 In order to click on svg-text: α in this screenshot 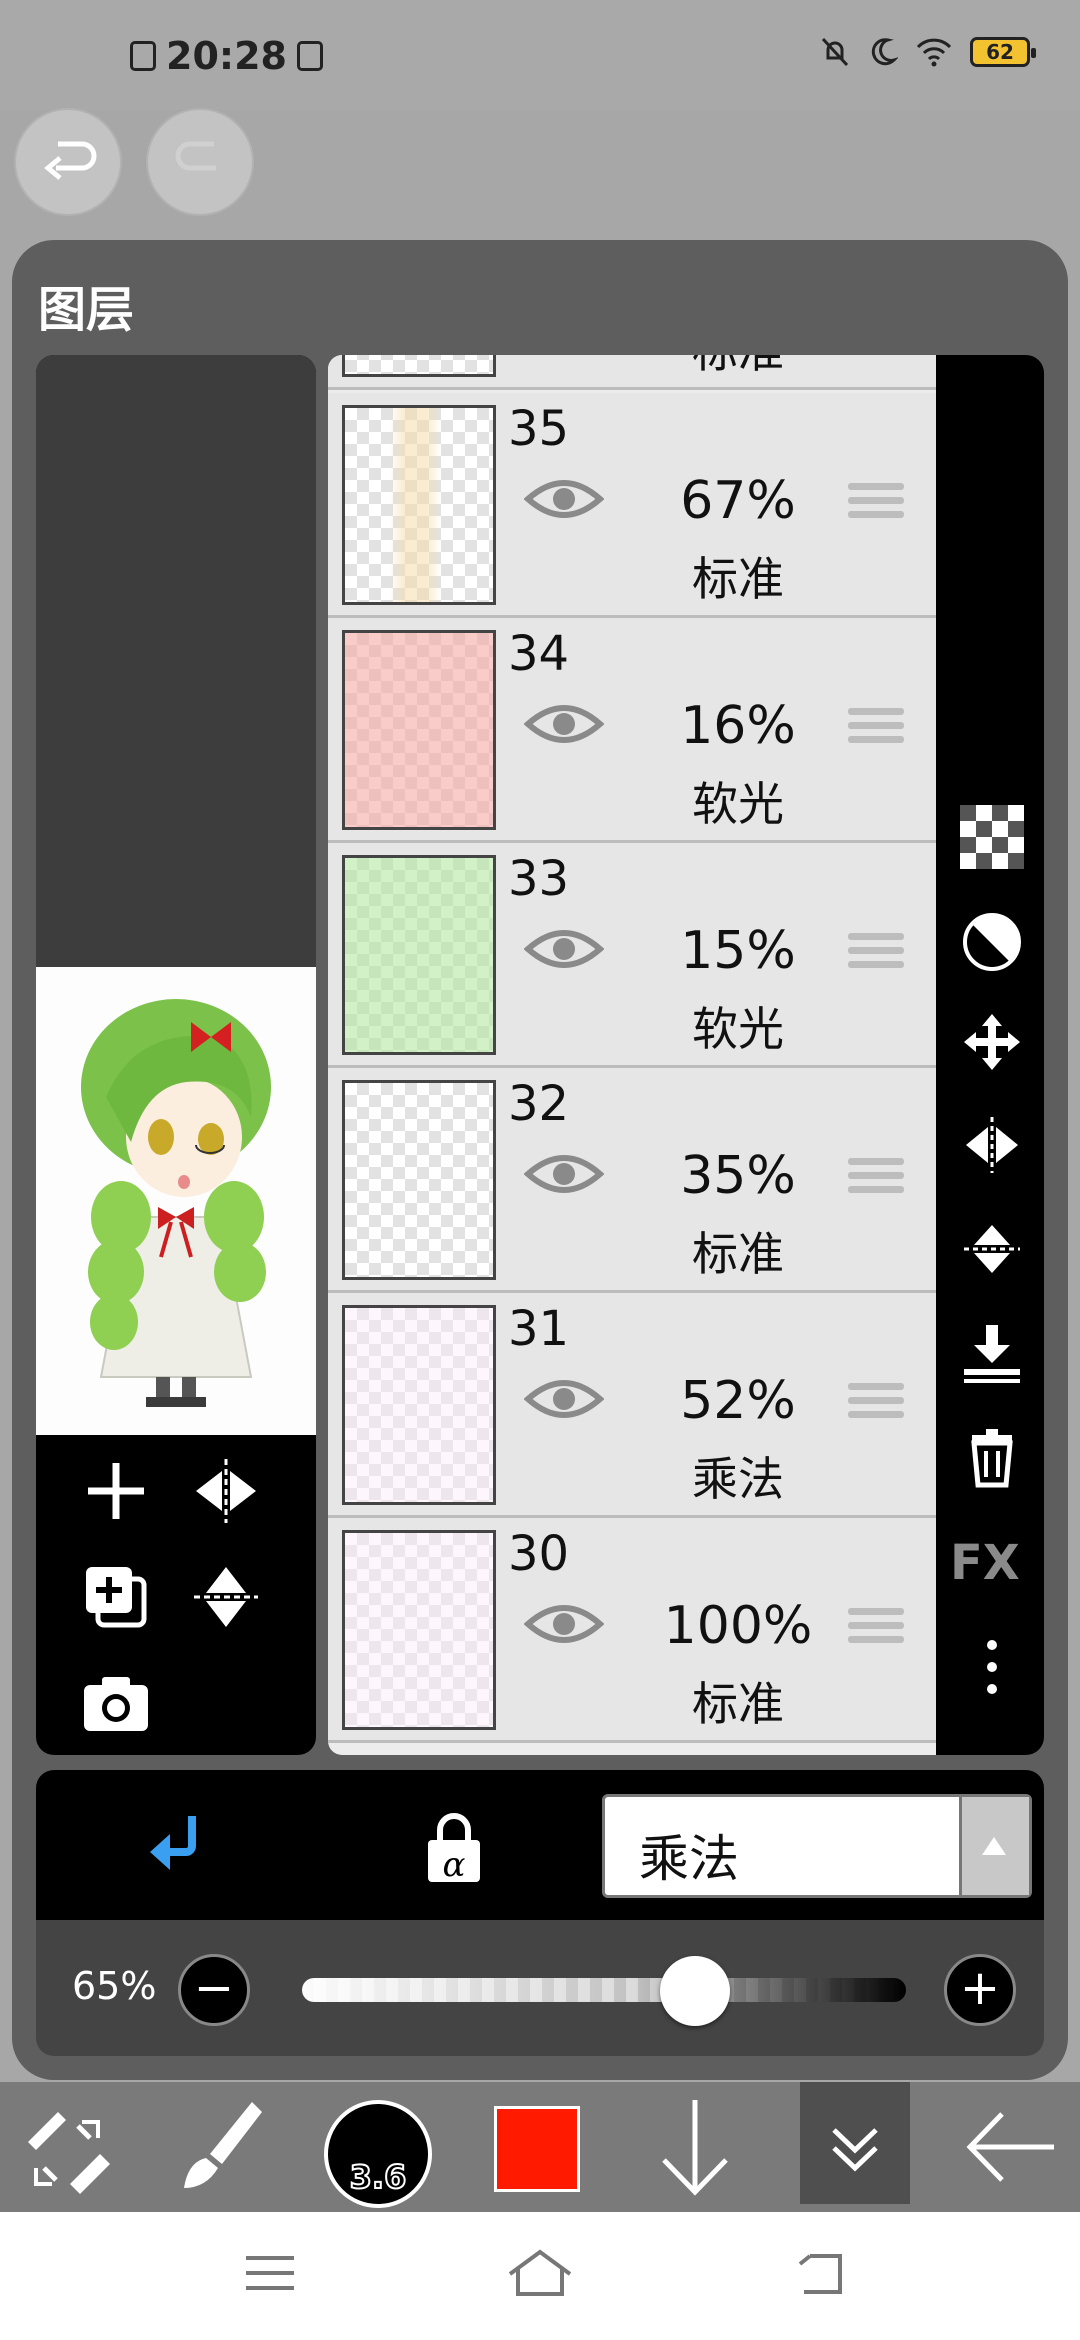, I will do `click(454, 1865)`.